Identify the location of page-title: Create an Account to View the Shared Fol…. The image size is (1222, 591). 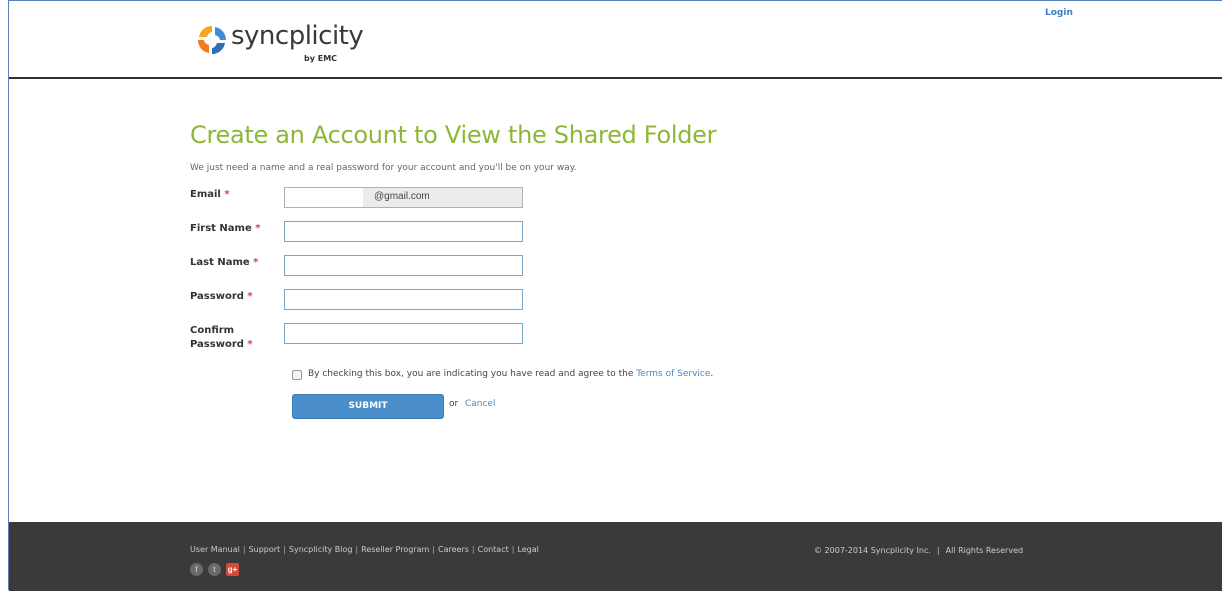
(453, 135).